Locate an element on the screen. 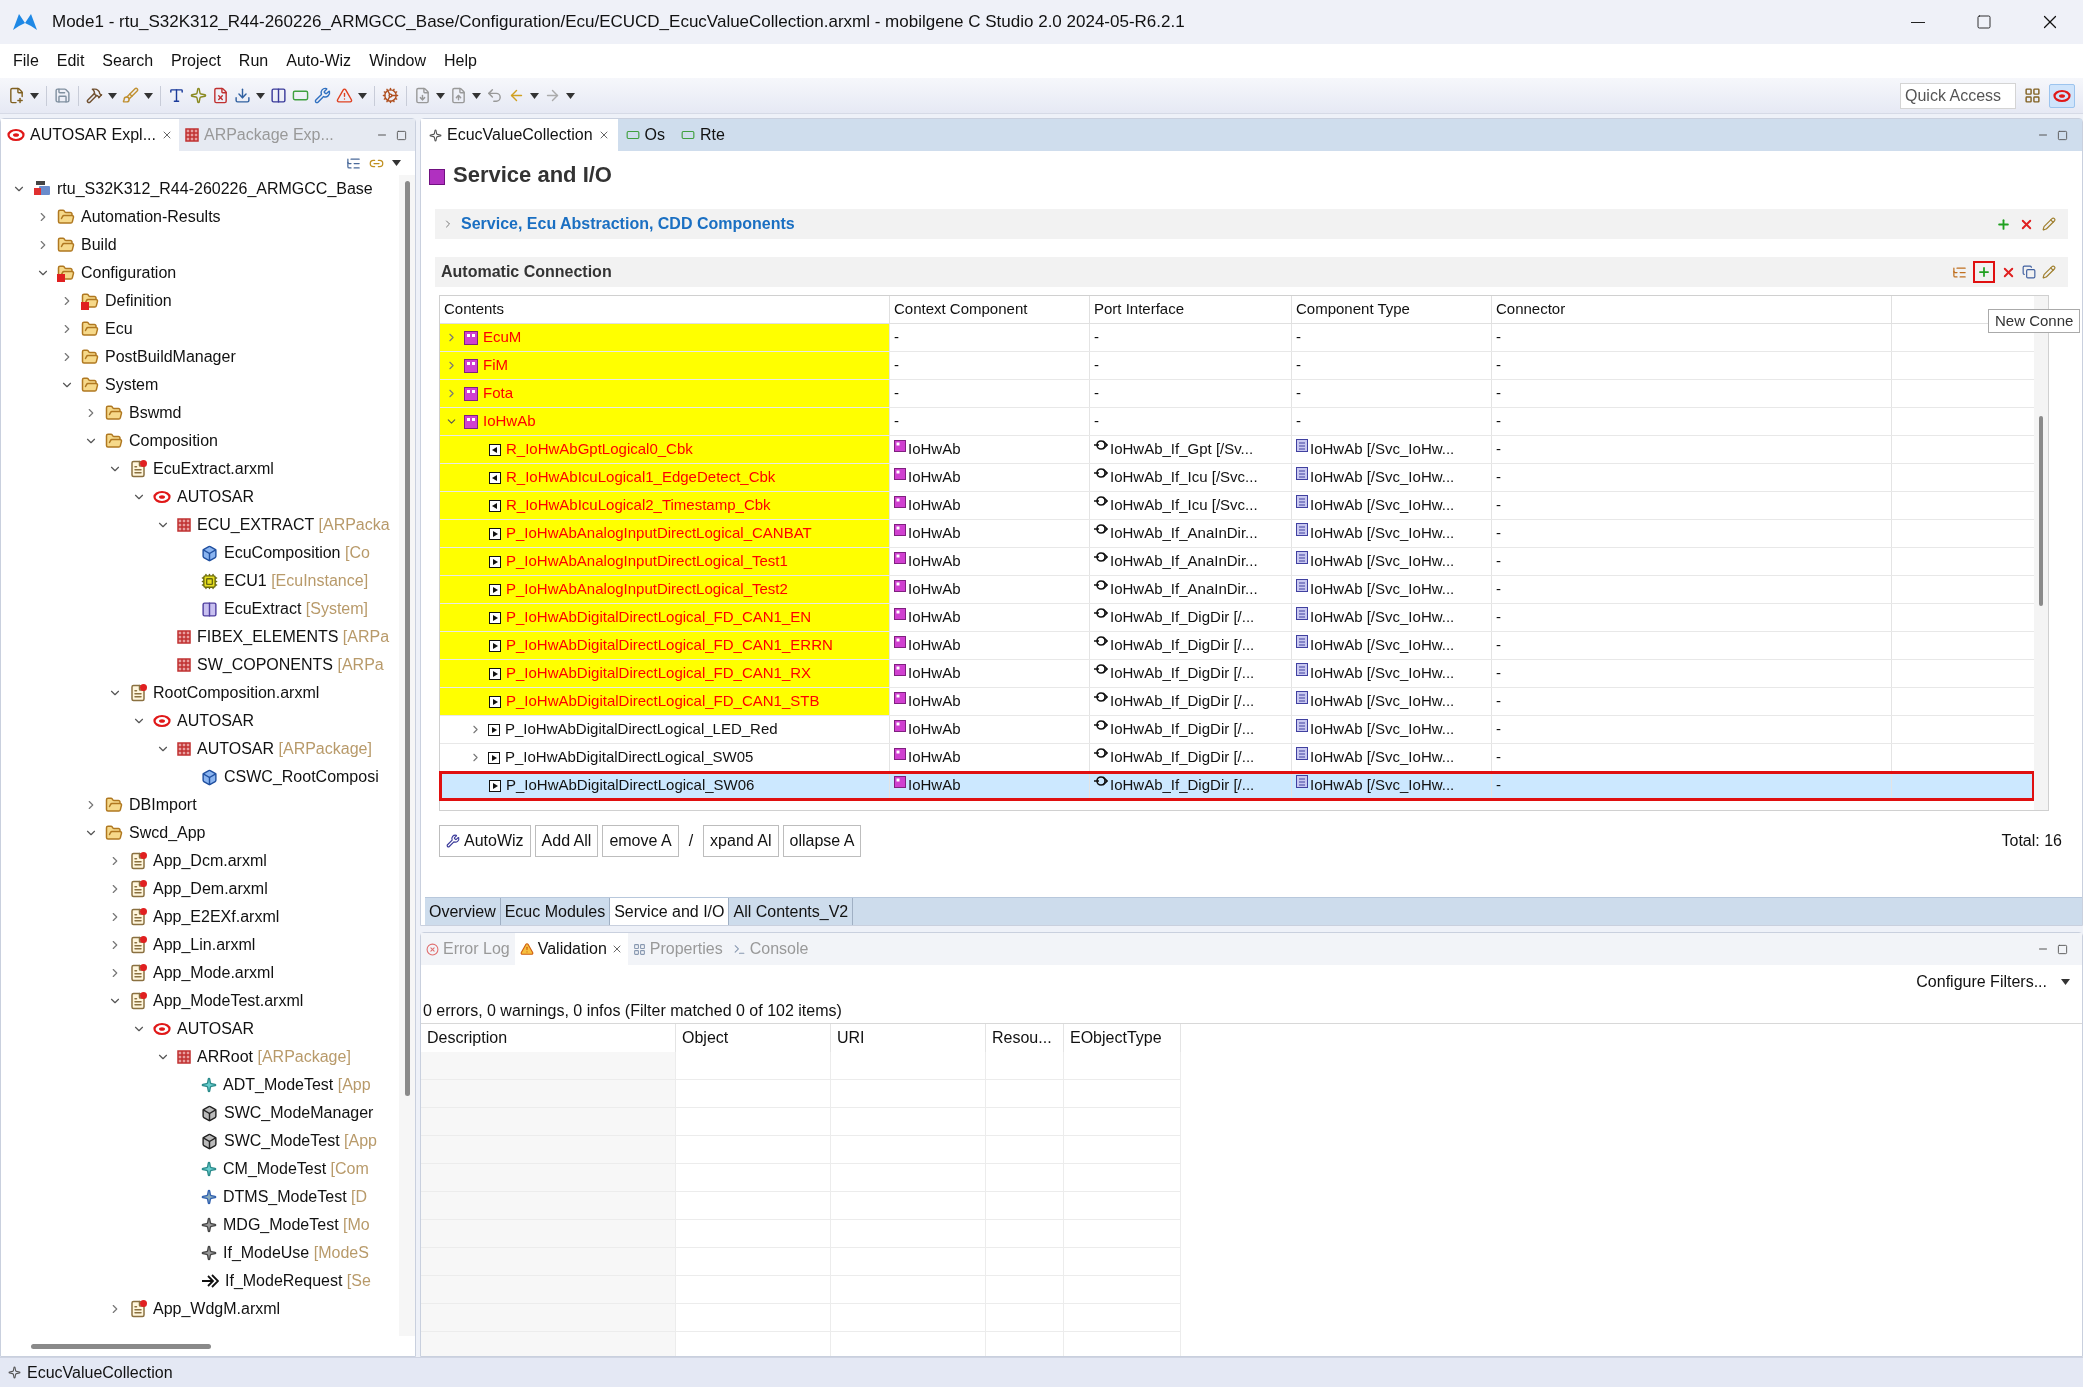 This screenshot has width=2083, height=1387. column-header: Context Component is located at coordinates (990, 309).